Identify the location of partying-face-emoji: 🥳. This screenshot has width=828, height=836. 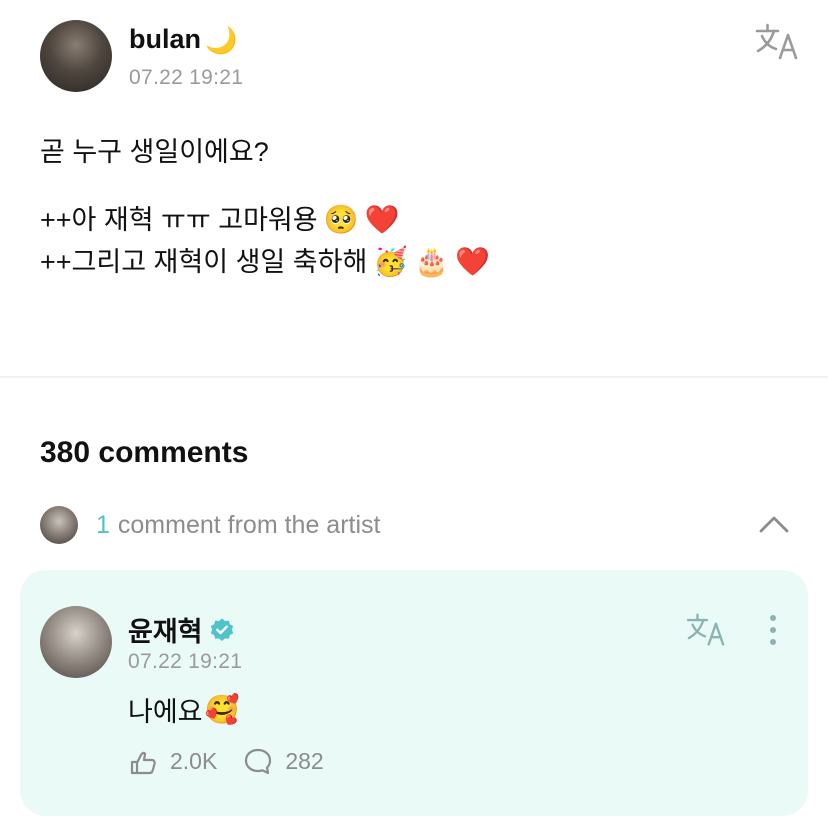
(391, 261).